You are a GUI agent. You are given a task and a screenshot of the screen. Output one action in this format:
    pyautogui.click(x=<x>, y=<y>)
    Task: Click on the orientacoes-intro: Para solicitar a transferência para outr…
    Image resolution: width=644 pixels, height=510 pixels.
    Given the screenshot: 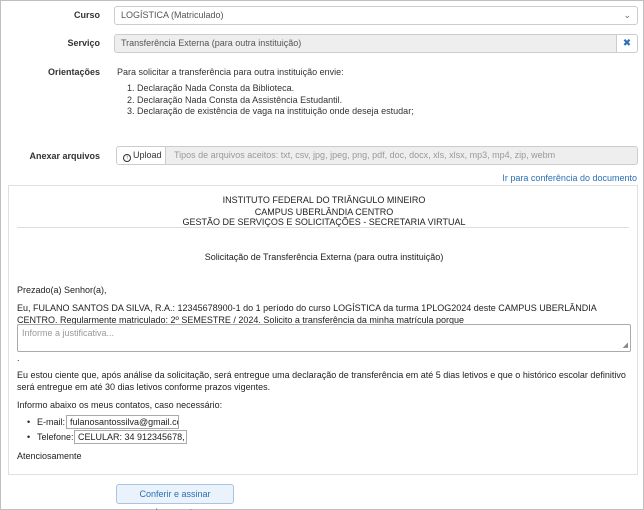 What is the action you would take?
    pyautogui.click(x=230, y=72)
    